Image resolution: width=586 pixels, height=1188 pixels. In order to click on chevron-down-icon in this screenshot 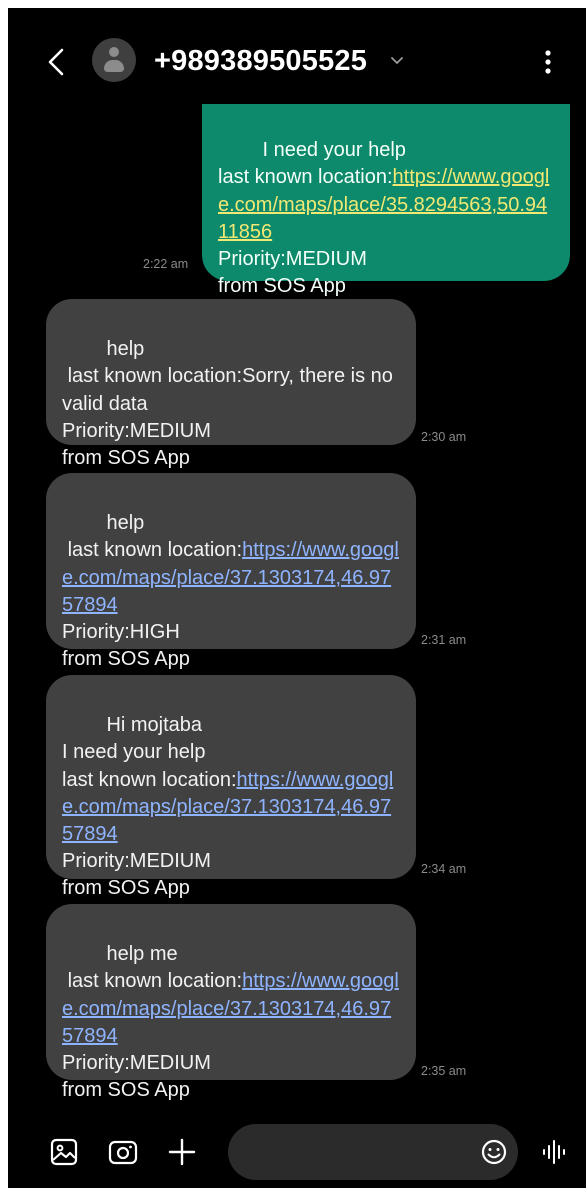, I will do `click(397, 60)`.